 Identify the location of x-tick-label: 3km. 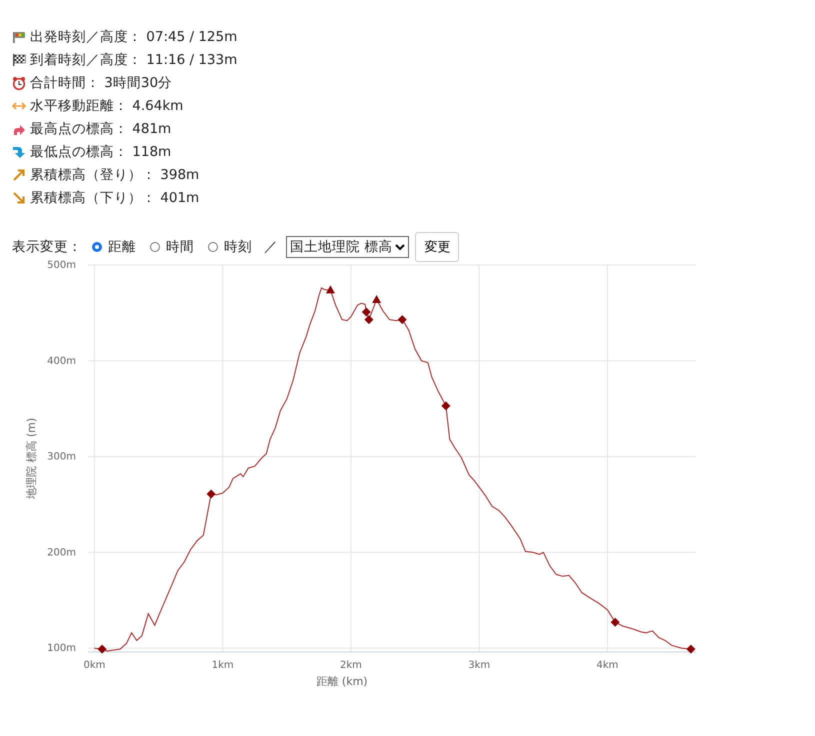
(479, 665).